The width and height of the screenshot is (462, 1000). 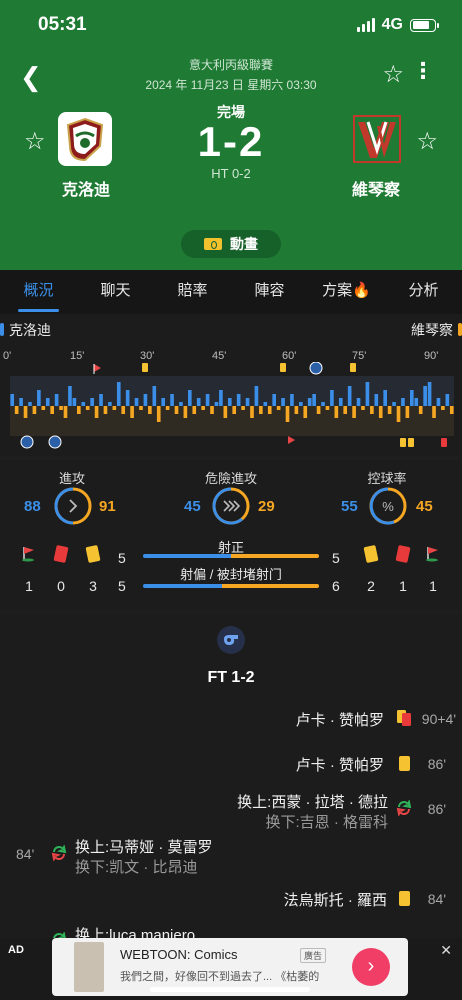 I want to click on dangerous-attack-ring, so click(x=231, y=506).